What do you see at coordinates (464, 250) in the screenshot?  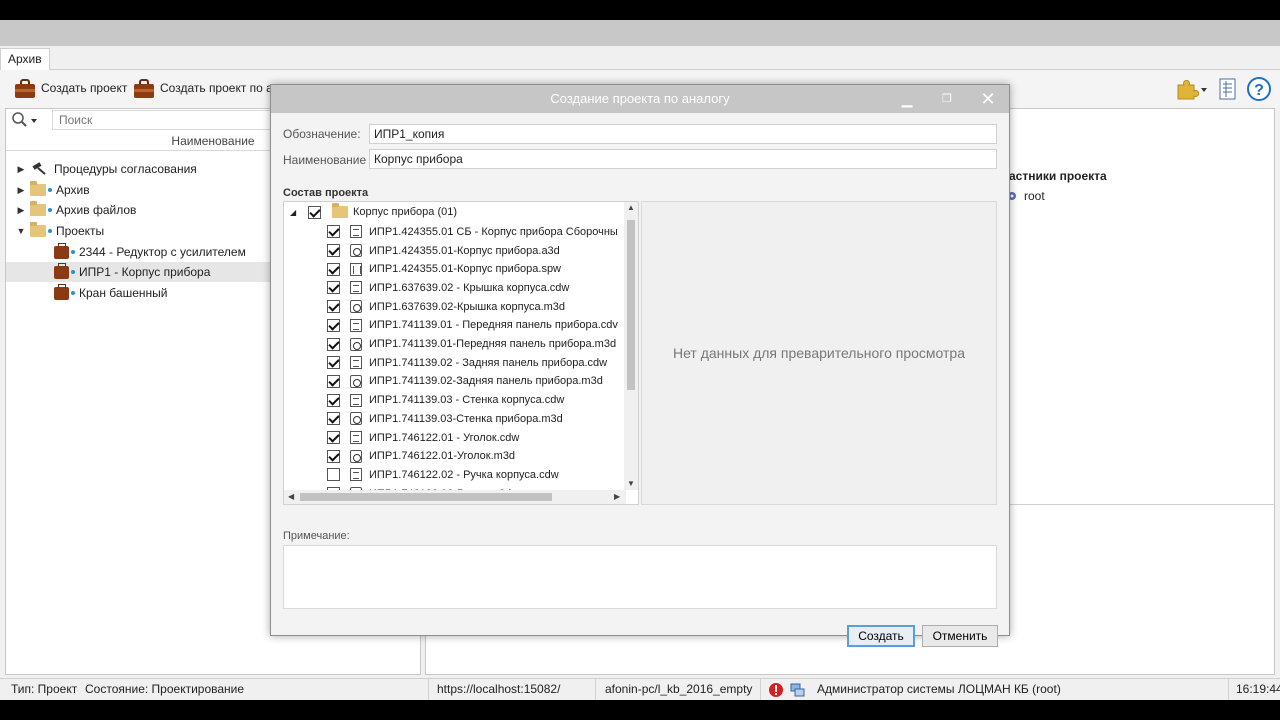 I see `file-name: ИПР1.424355.01-Корпус прибора.a3d` at bounding box center [464, 250].